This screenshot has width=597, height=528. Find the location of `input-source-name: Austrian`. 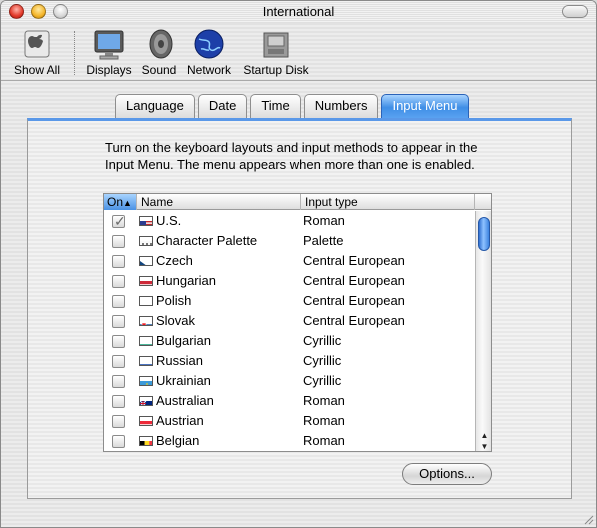

input-source-name: Austrian is located at coordinates (180, 420).